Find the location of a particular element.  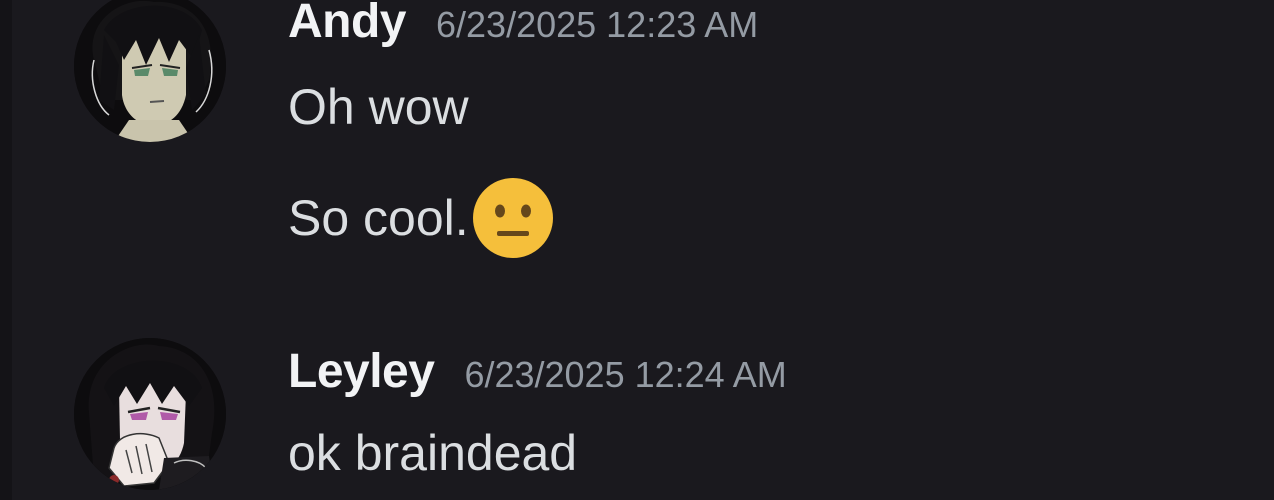

message-text: So cool. is located at coordinates (421, 218).